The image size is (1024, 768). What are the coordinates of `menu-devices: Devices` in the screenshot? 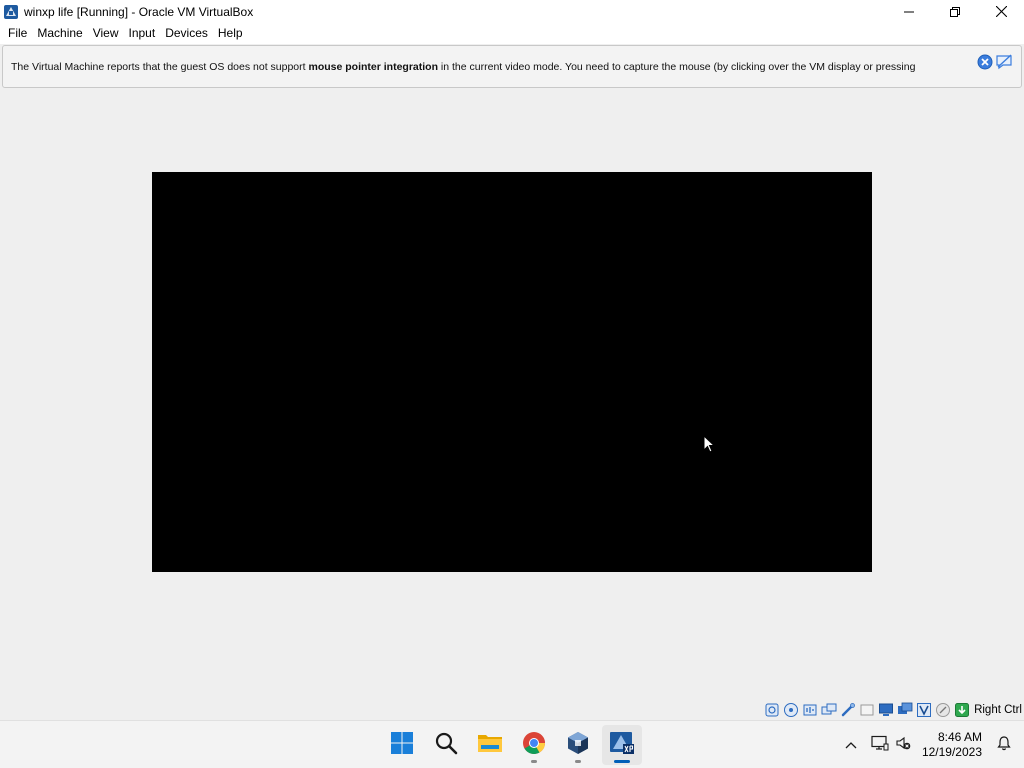 It's located at (186, 33).